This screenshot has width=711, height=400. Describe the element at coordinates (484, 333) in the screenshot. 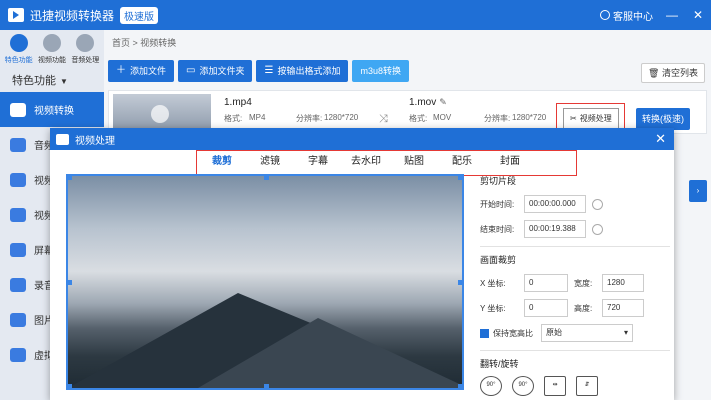

I see `keep-ratio-checkbox` at that location.